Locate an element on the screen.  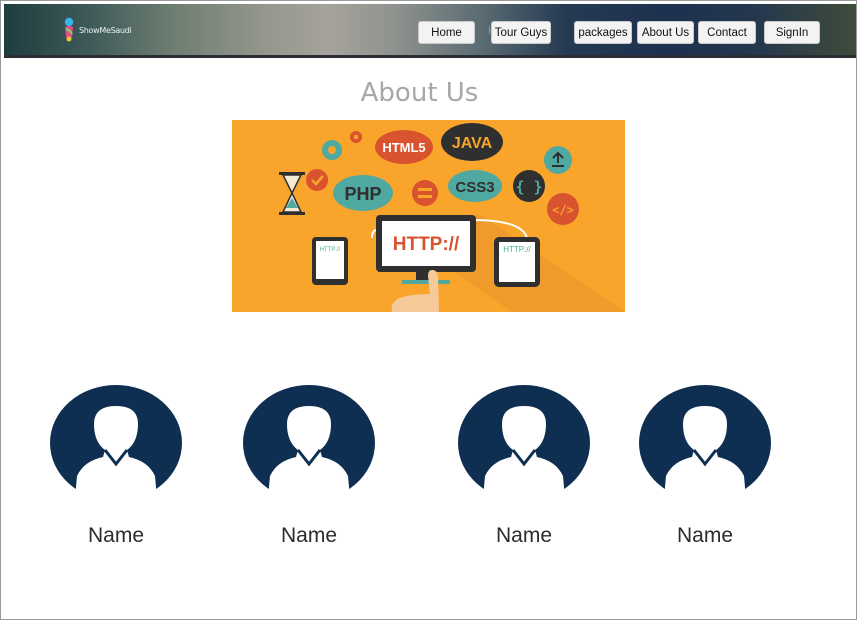
logo-text: ShowMeSaudi is located at coordinates (105, 30).